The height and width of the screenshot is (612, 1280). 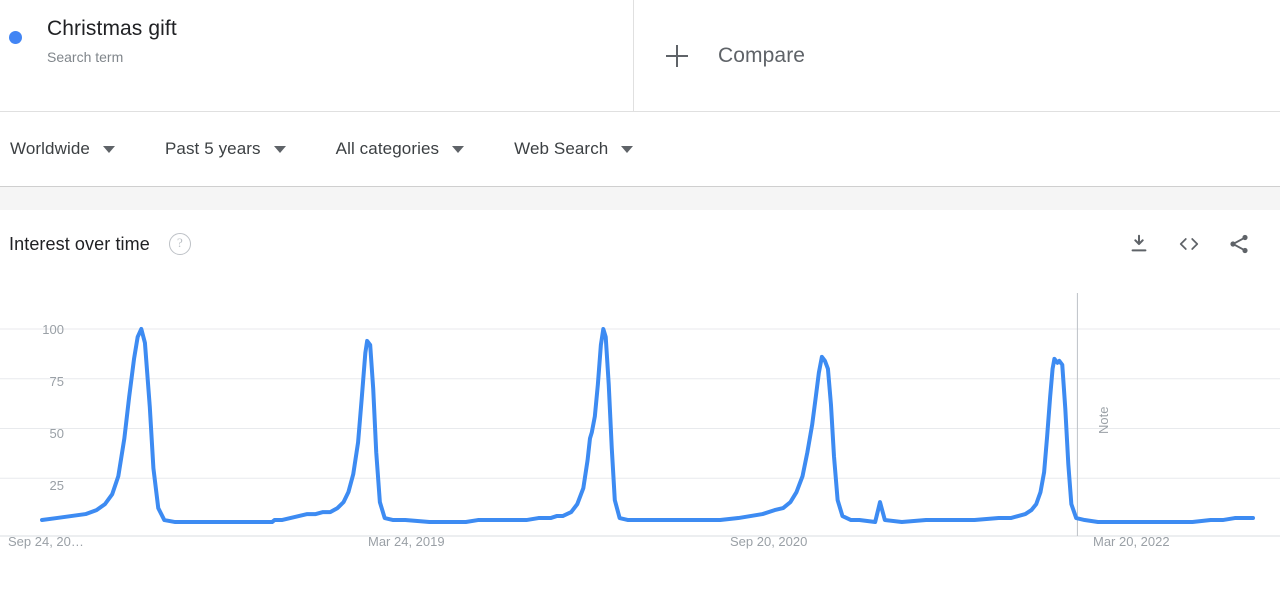 I want to click on share-icon, so click(x=1239, y=244).